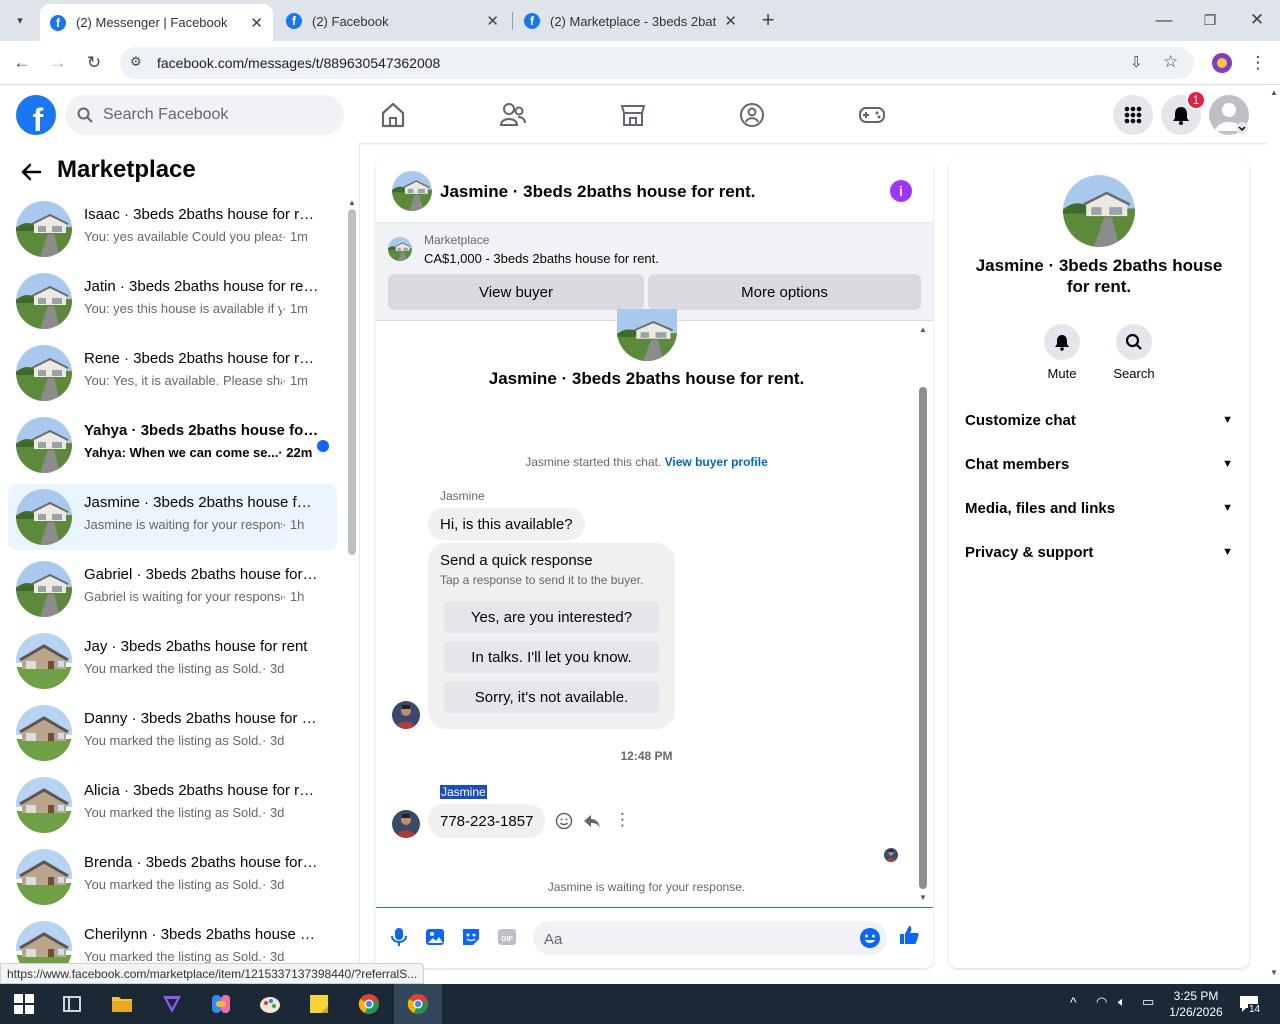  What do you see at coordinates (516, 292) in the screenshot?
I see `view-buyer-button: View buyer` at bounding box center [516, 292].